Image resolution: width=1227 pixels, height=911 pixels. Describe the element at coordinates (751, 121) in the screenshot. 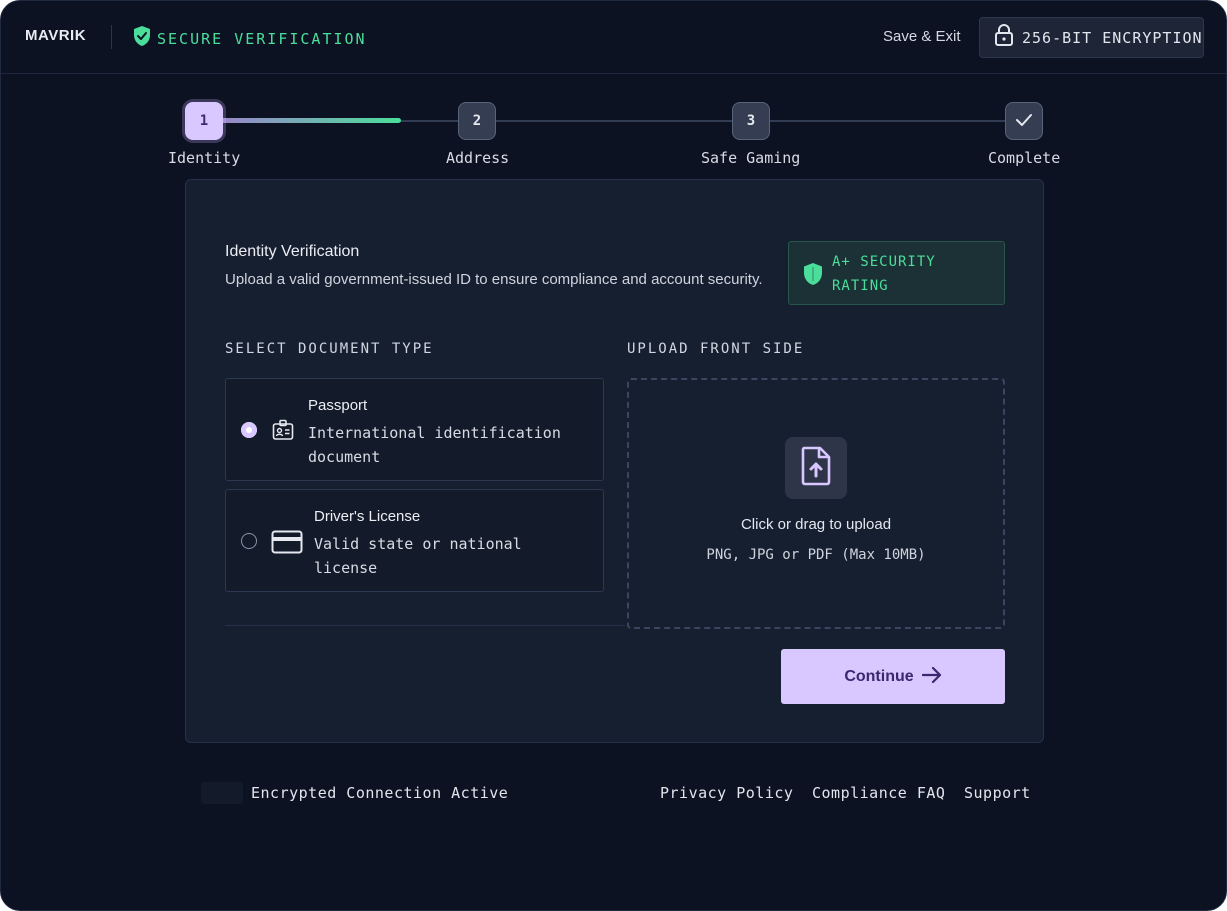

I see `step-3-node: 3` at that location.